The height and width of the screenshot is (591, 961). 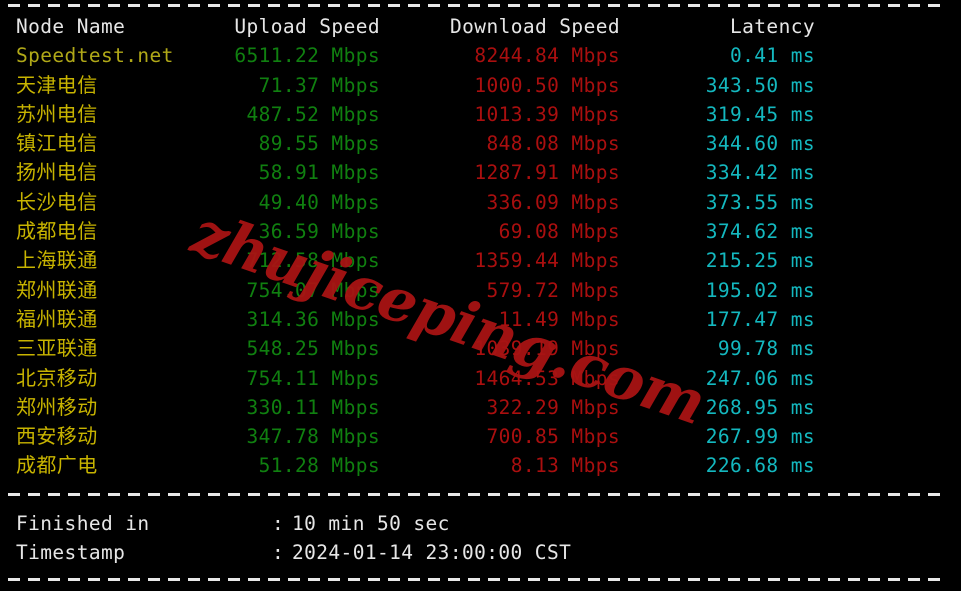 What do you see at coordinates (766, 349) in the screenshot?
I see `row-latency: 99.78 ms` at bounding box center [766, 349].